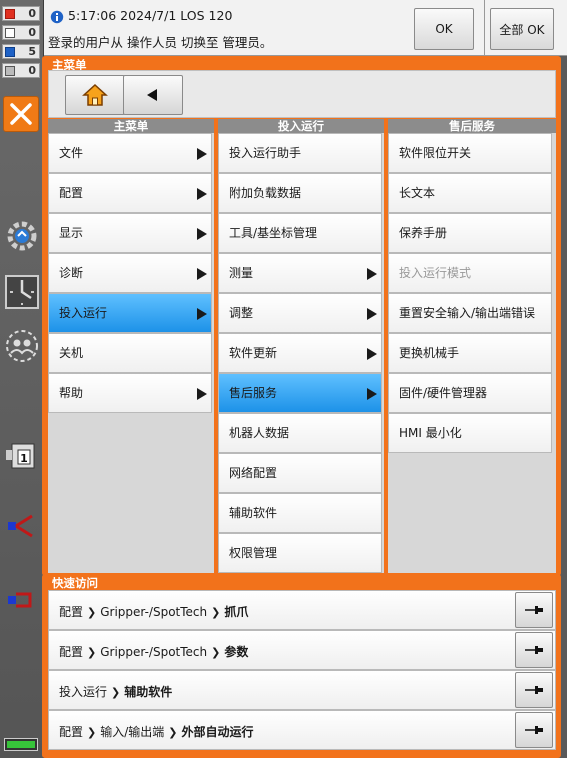  Describe the element at coordinates (300, 553) in the screenshot. I see `menu-item: 权限管理` at that location.